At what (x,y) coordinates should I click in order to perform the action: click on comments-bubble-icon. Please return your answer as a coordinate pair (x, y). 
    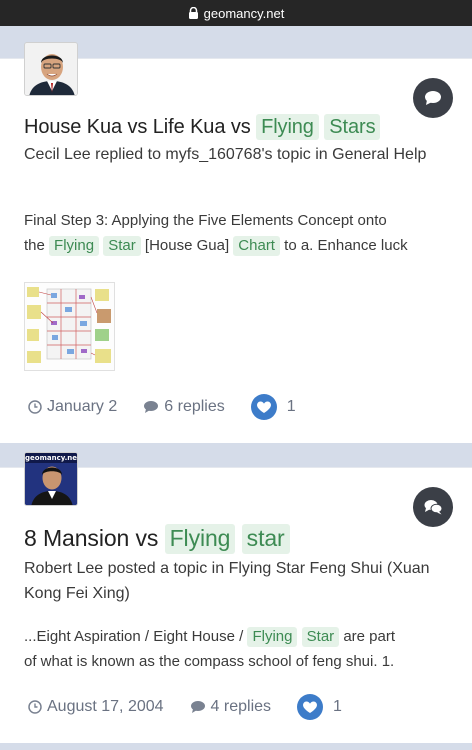
    Looking at the image, I should click on (433, 507).